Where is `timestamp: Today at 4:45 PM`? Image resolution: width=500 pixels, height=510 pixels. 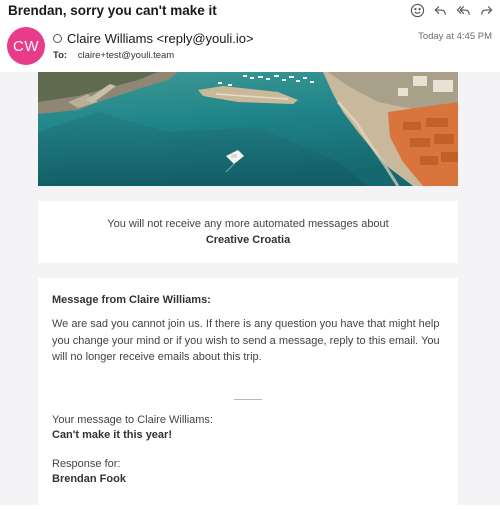
timestamp: Today at 4:45 PM is located at coordinates (455, 36).